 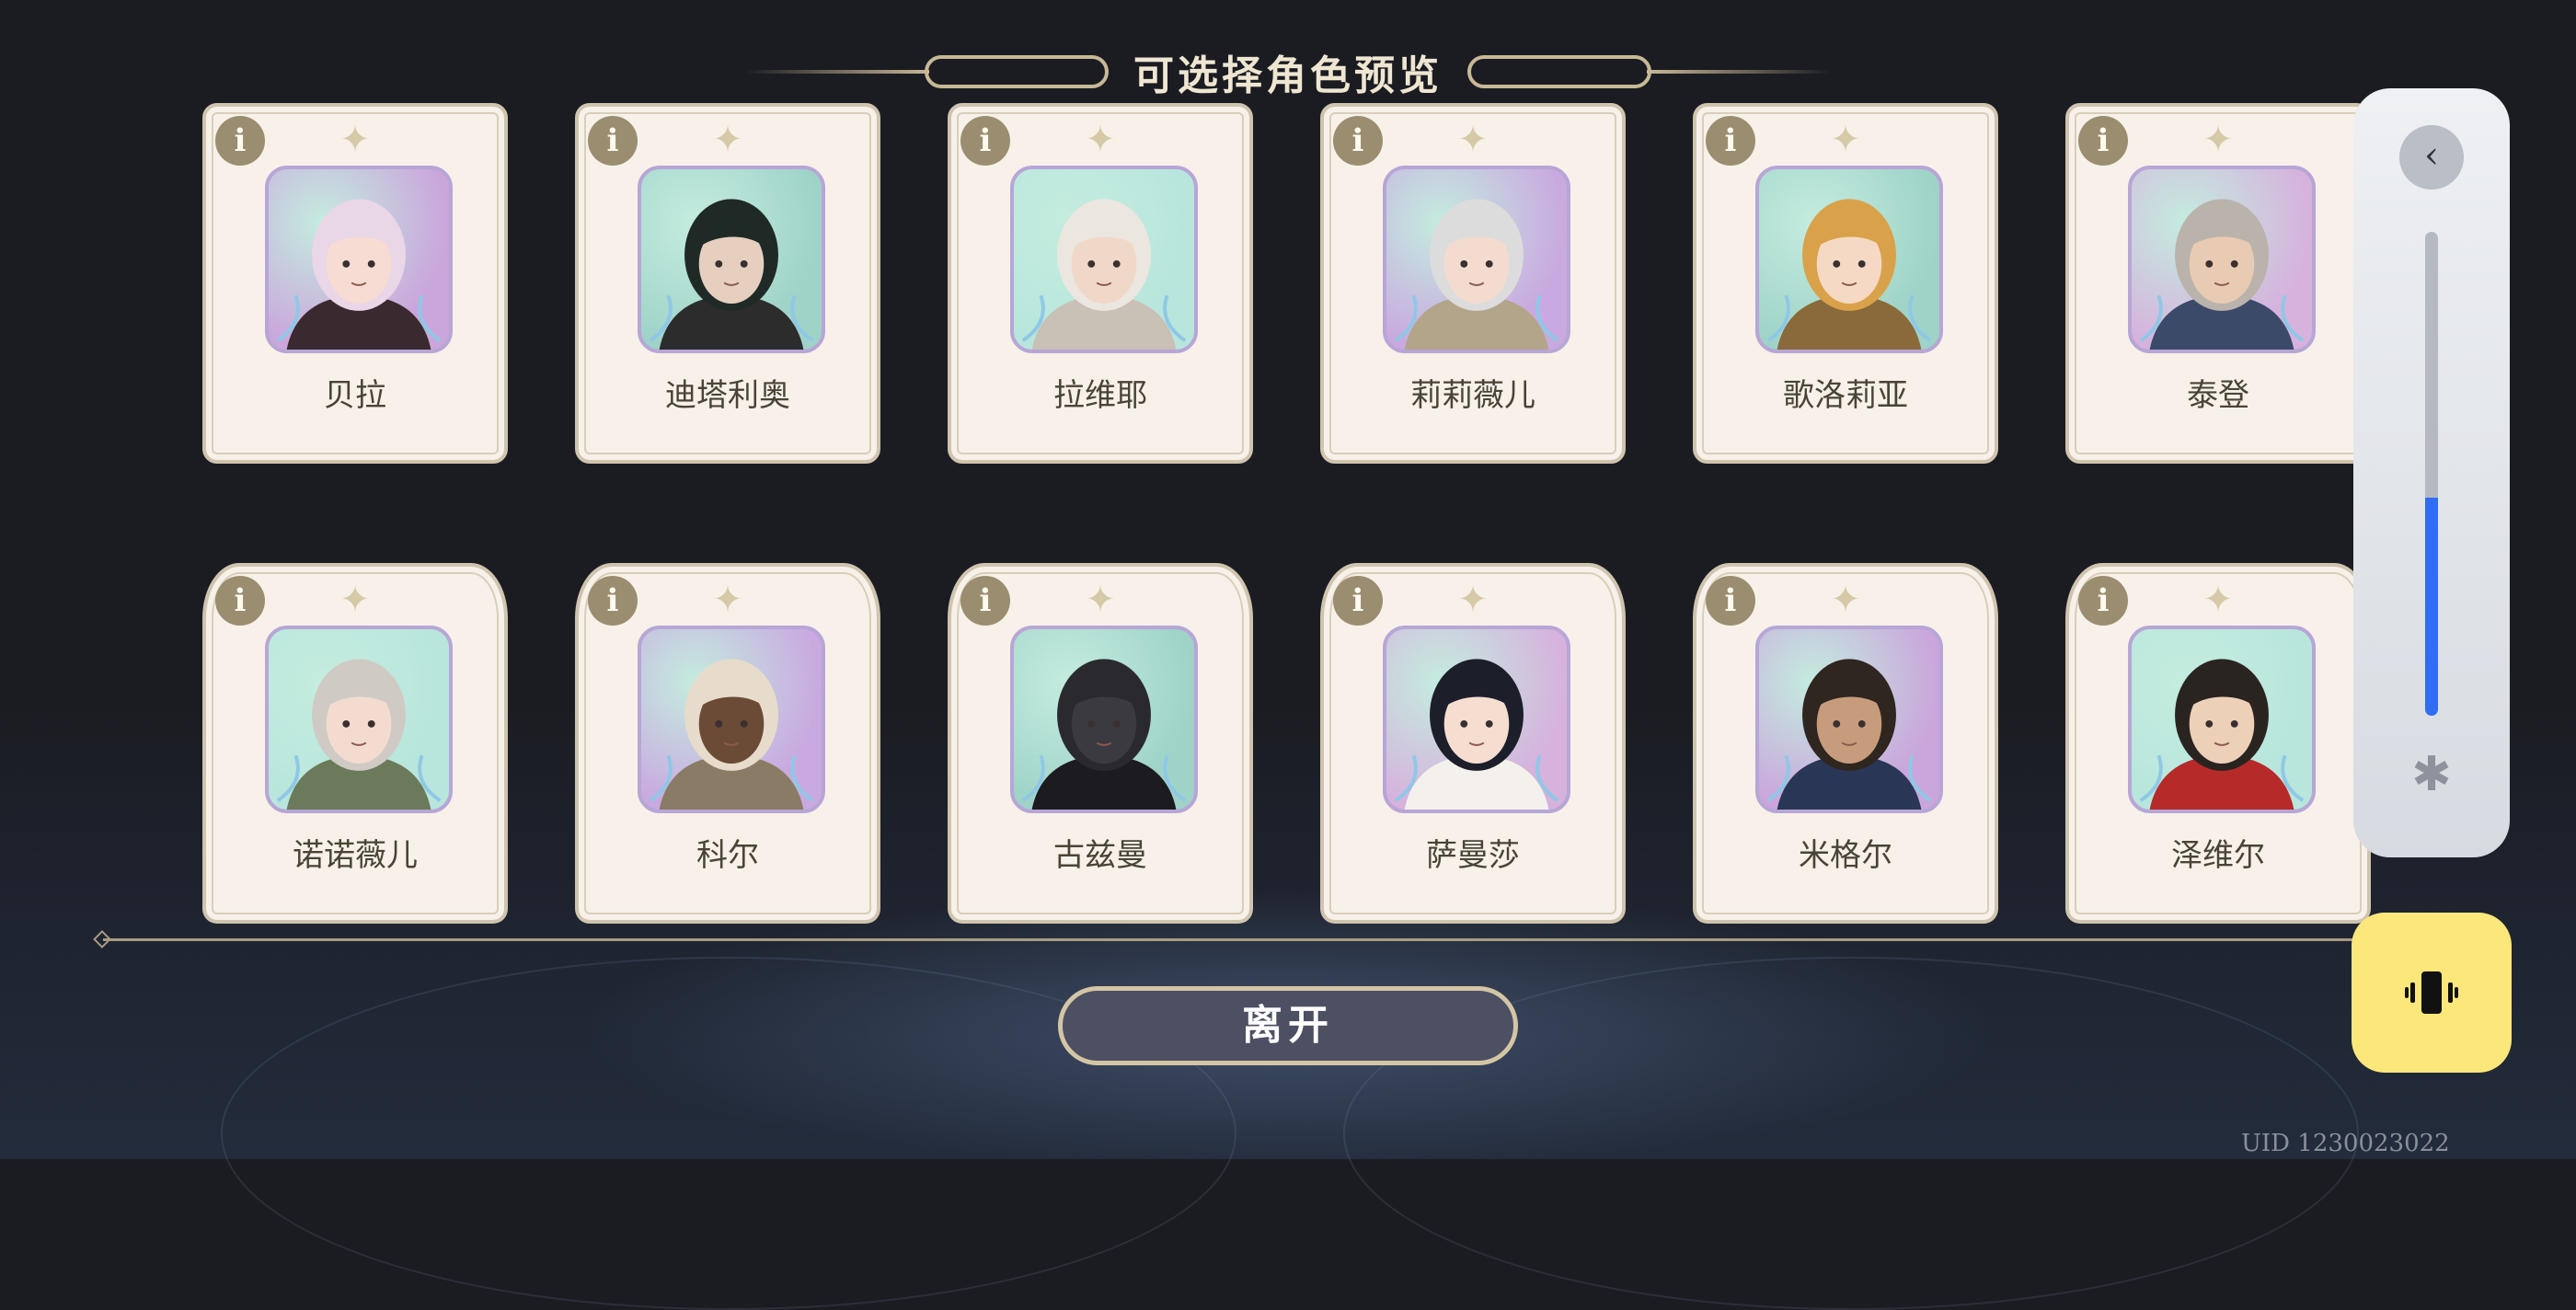 I want to click on title-ornament-right, so click(x=1739, y=72).